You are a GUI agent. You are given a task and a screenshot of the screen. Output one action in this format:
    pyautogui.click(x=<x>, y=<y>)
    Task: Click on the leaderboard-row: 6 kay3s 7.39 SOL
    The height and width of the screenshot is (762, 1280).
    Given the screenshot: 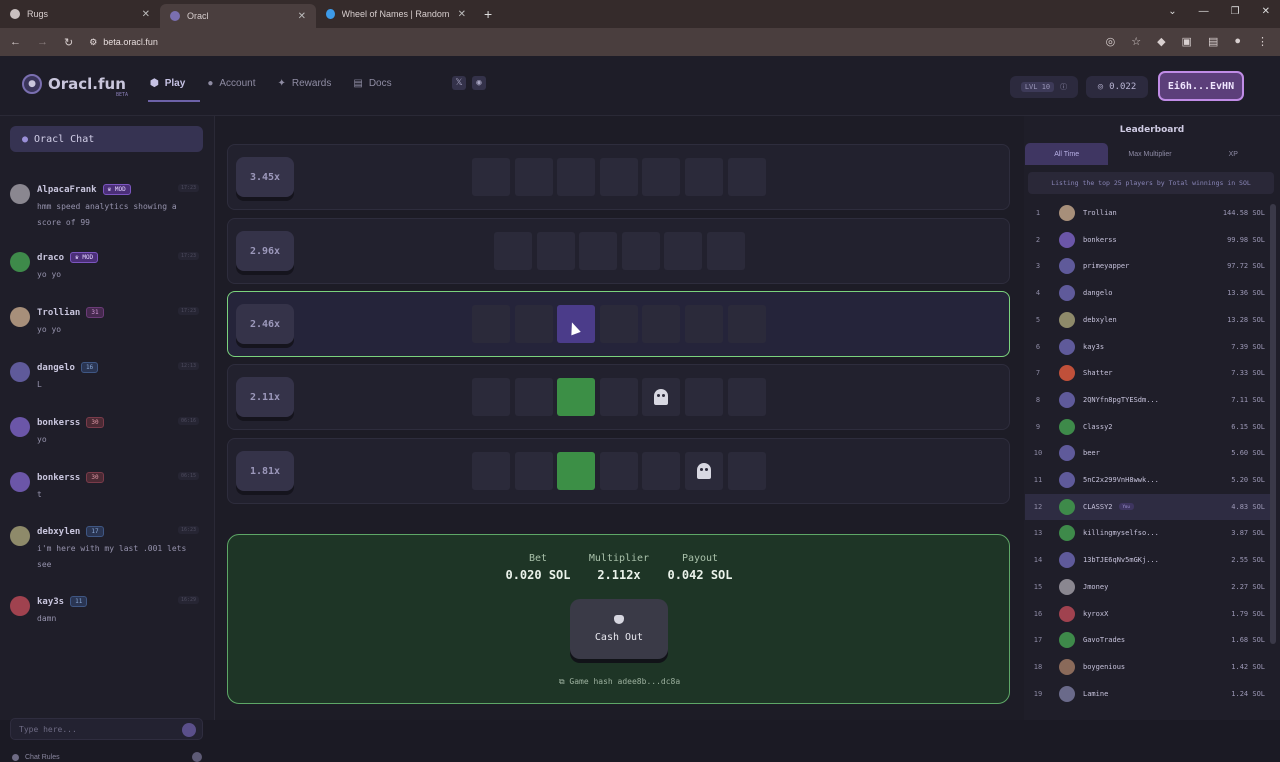 What is the action you would take?
    pyautogui.click(x=1149, y=347)
    